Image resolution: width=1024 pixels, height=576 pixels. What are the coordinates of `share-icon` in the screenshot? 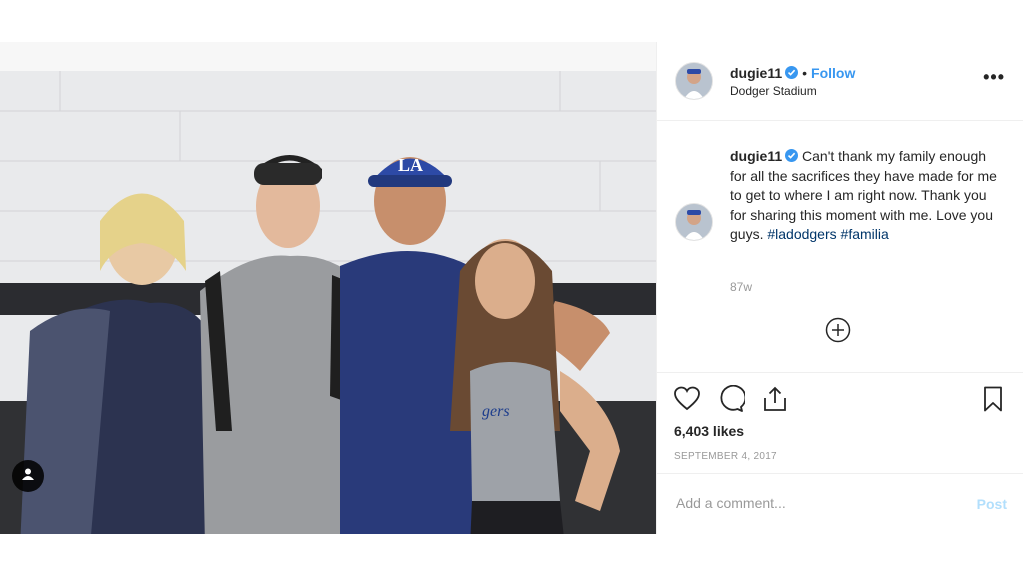 It's located at (775, 401).